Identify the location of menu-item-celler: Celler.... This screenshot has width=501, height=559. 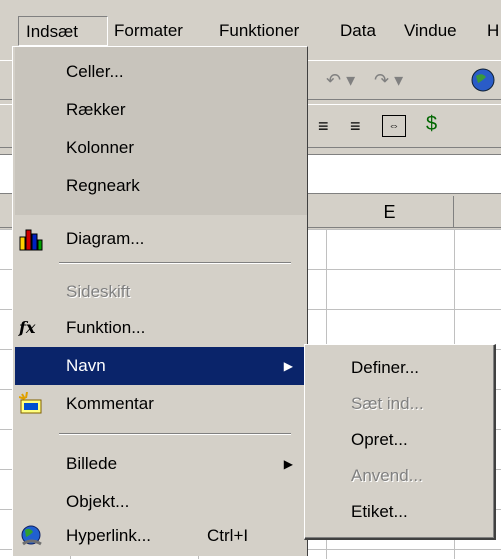
(161, 72).